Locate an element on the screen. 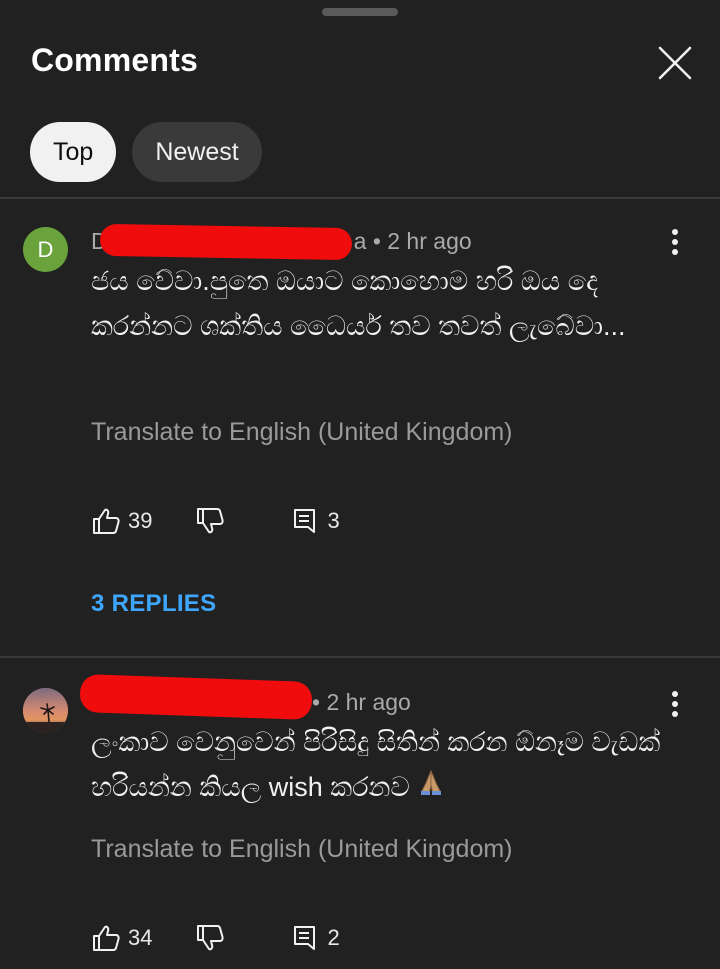 This screenshot has height=969, width=720. comment-actions: 39 3 is located at coordinates (215, 521).